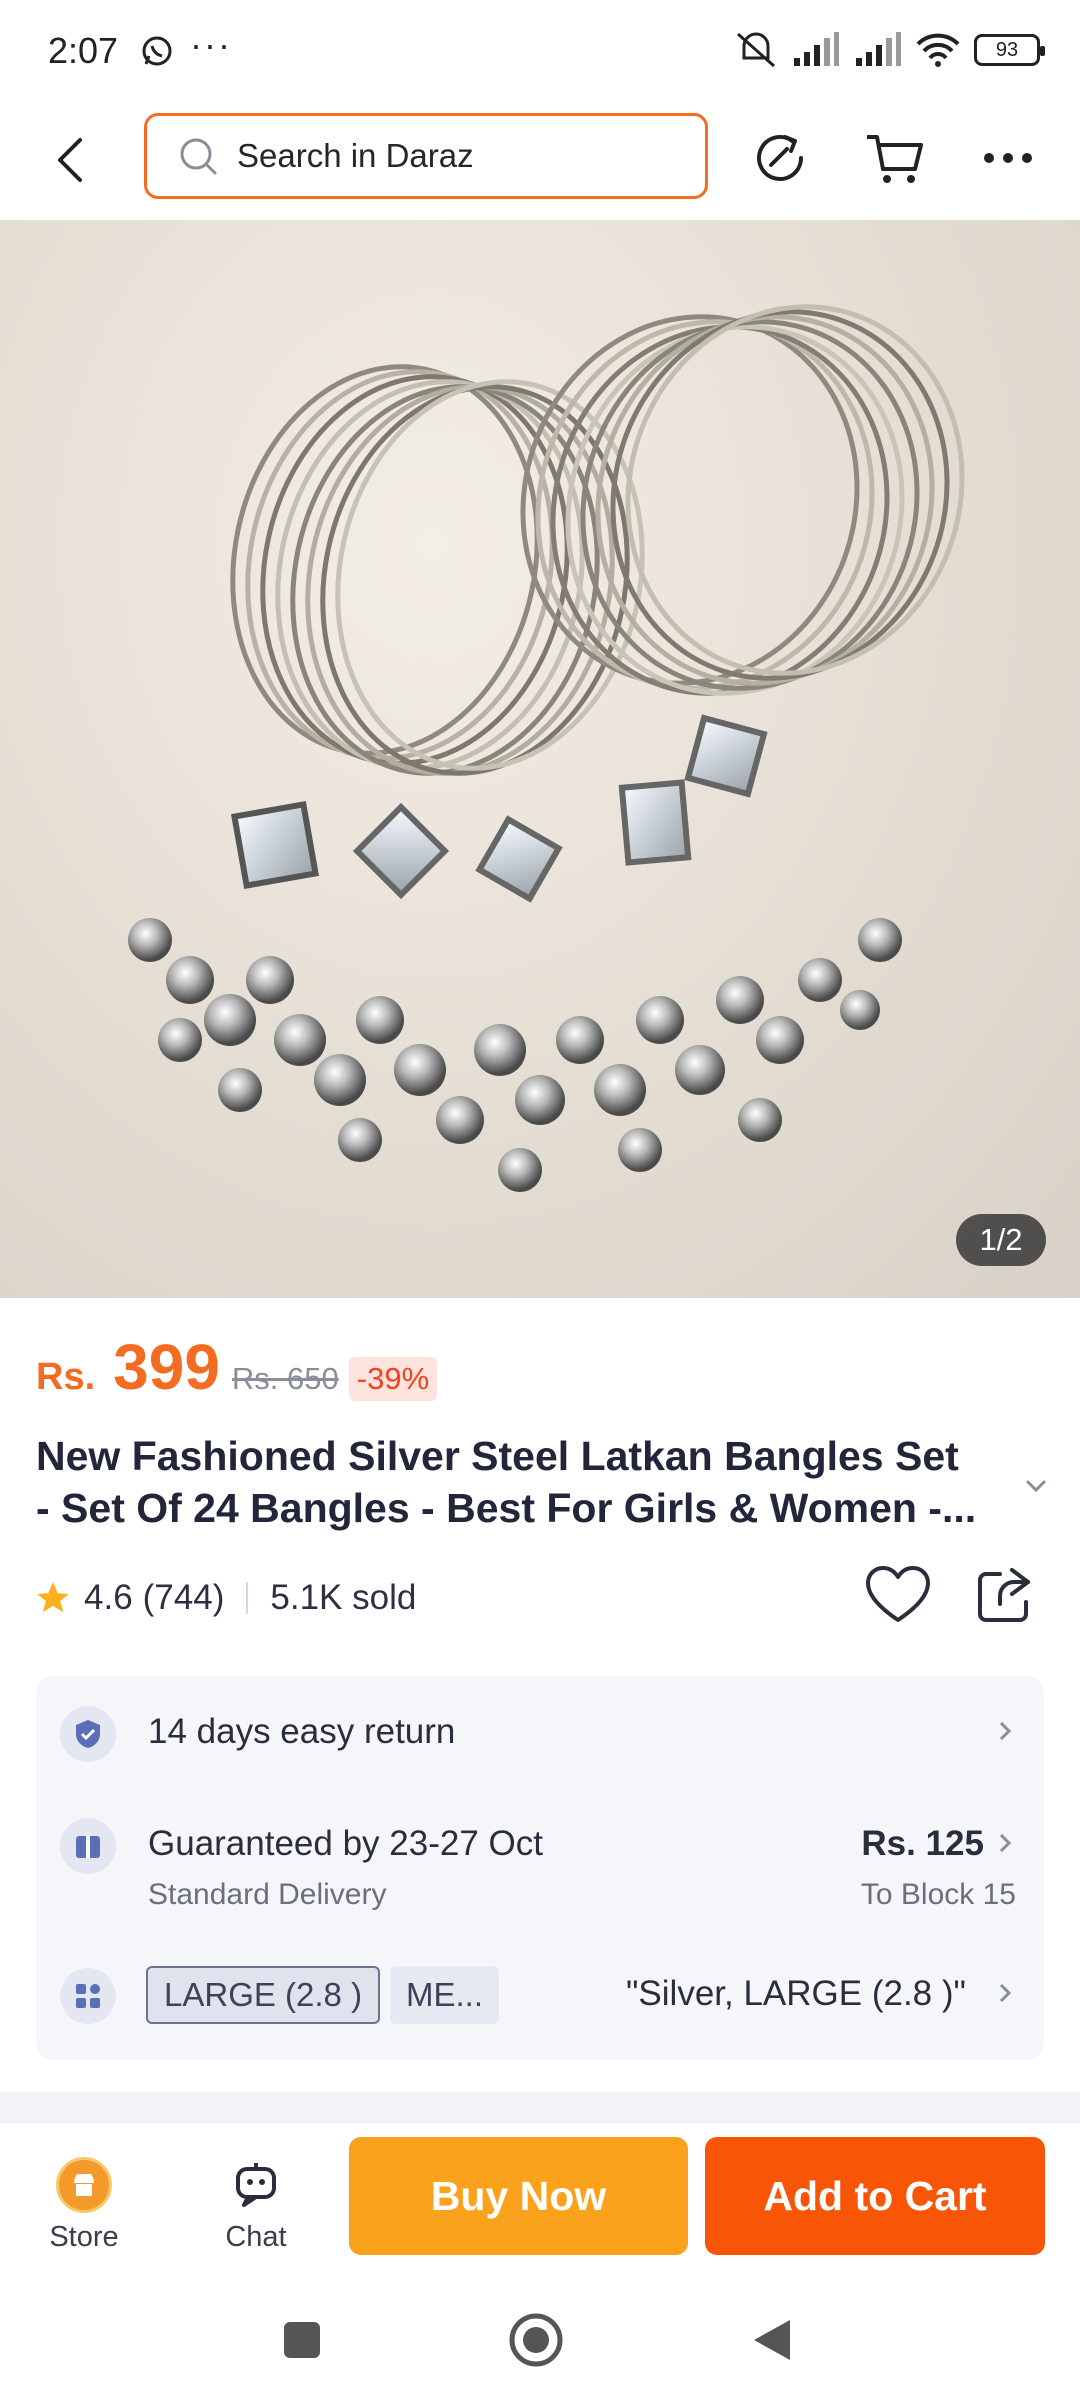 The height and width of the screenshot is (2400, 1080). What do you see at coordinates (393, 1379) in the screenshot?
I see `discount-badge: -39%` at bounding box center [393, 1379].